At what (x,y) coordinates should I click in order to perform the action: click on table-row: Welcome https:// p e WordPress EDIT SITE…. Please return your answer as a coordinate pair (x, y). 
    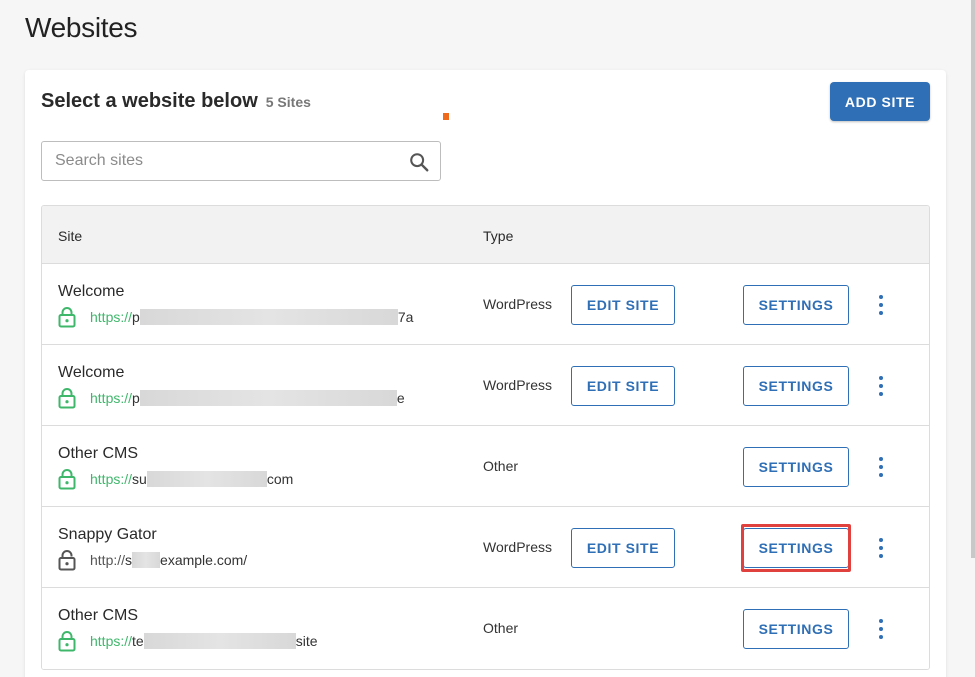
    Looking at the image, I should click on (485, 385).